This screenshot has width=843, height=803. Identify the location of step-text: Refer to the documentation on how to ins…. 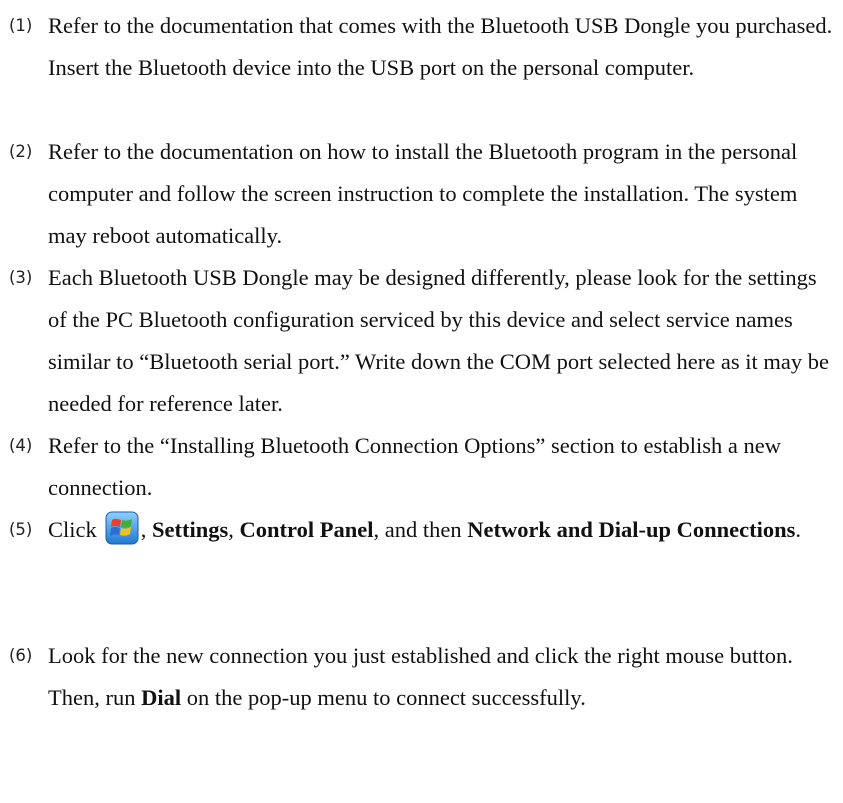
(423, 193).